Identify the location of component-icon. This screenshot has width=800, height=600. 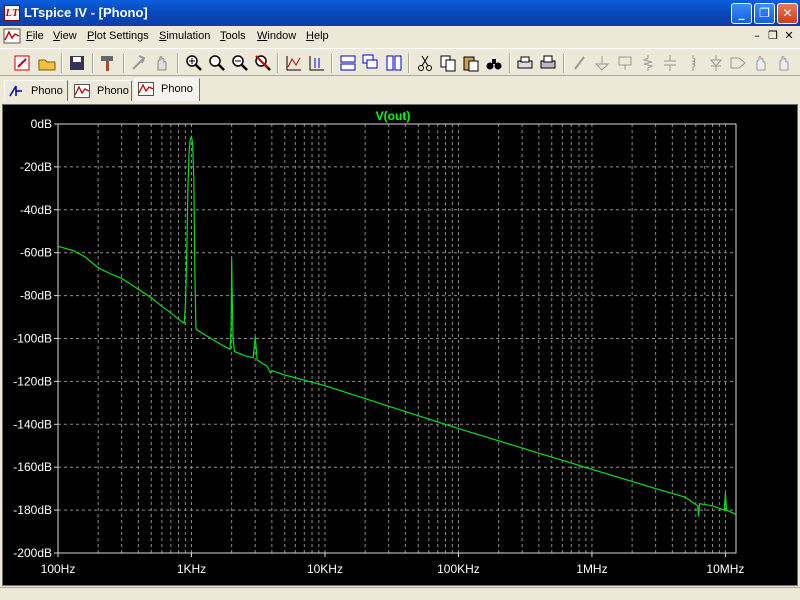
(738, 63).